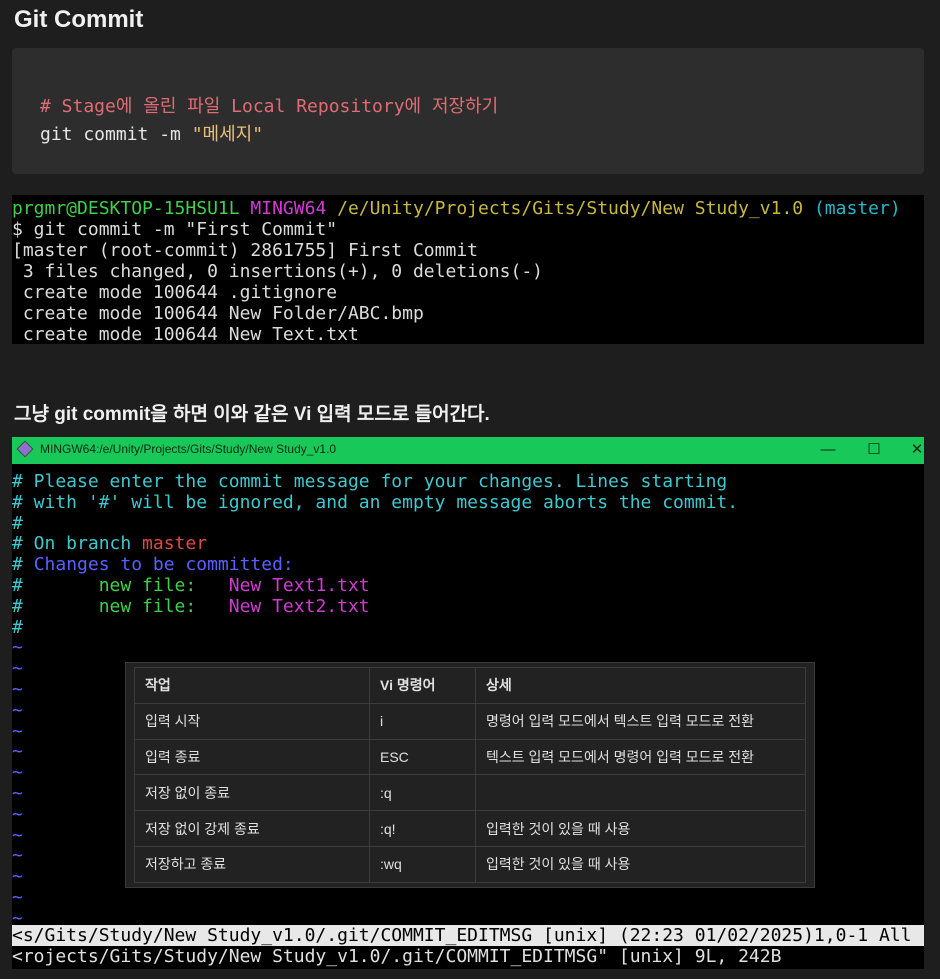  I want to click on terminal-output-line: create mode 100644 .gitignore, so click(175, 292).